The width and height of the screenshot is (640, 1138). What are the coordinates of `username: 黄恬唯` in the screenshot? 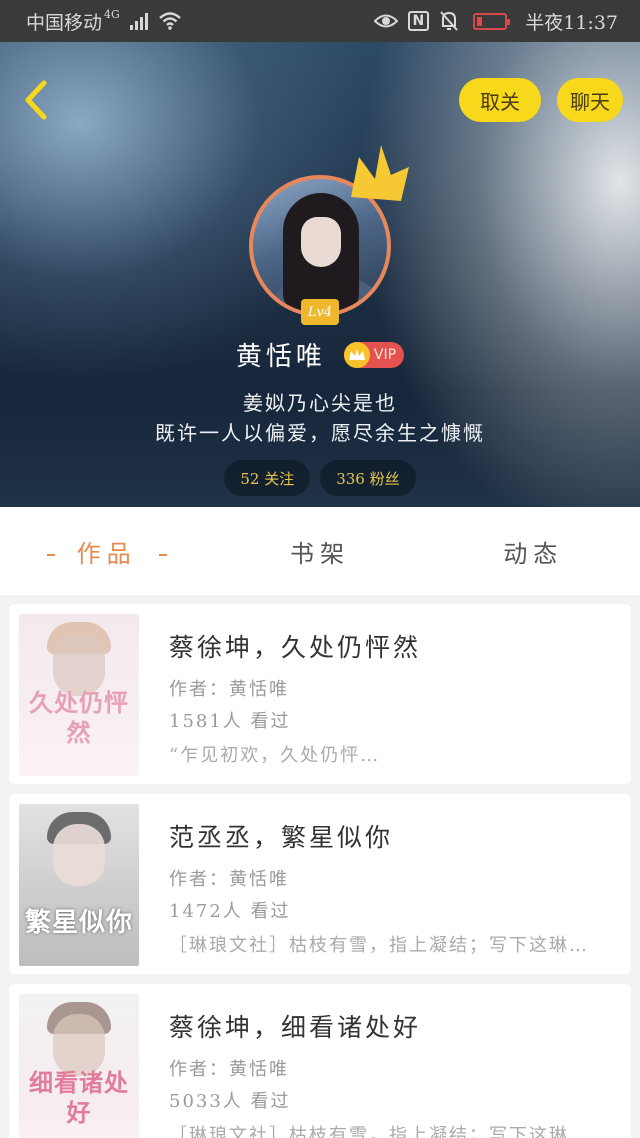 It's located at (280, 357).